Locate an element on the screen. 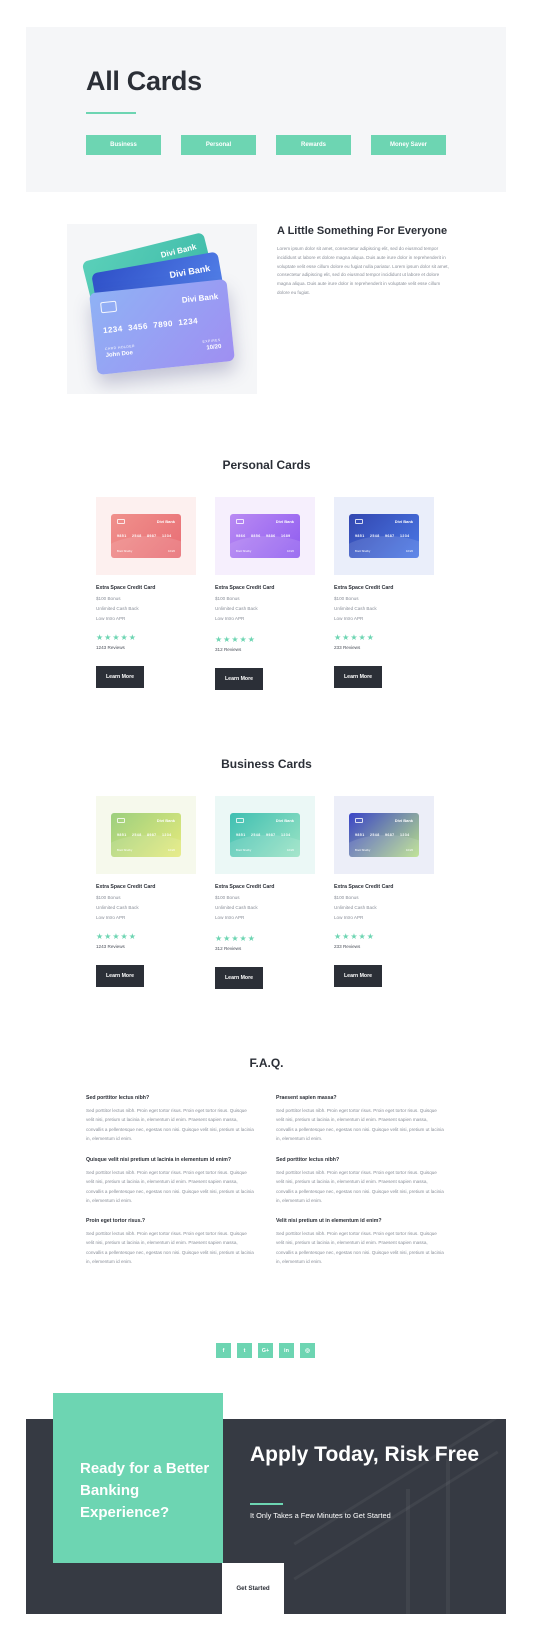 This screenshot has height=1647, width=533. tab-business: Business is located at coordinates (123, 145).